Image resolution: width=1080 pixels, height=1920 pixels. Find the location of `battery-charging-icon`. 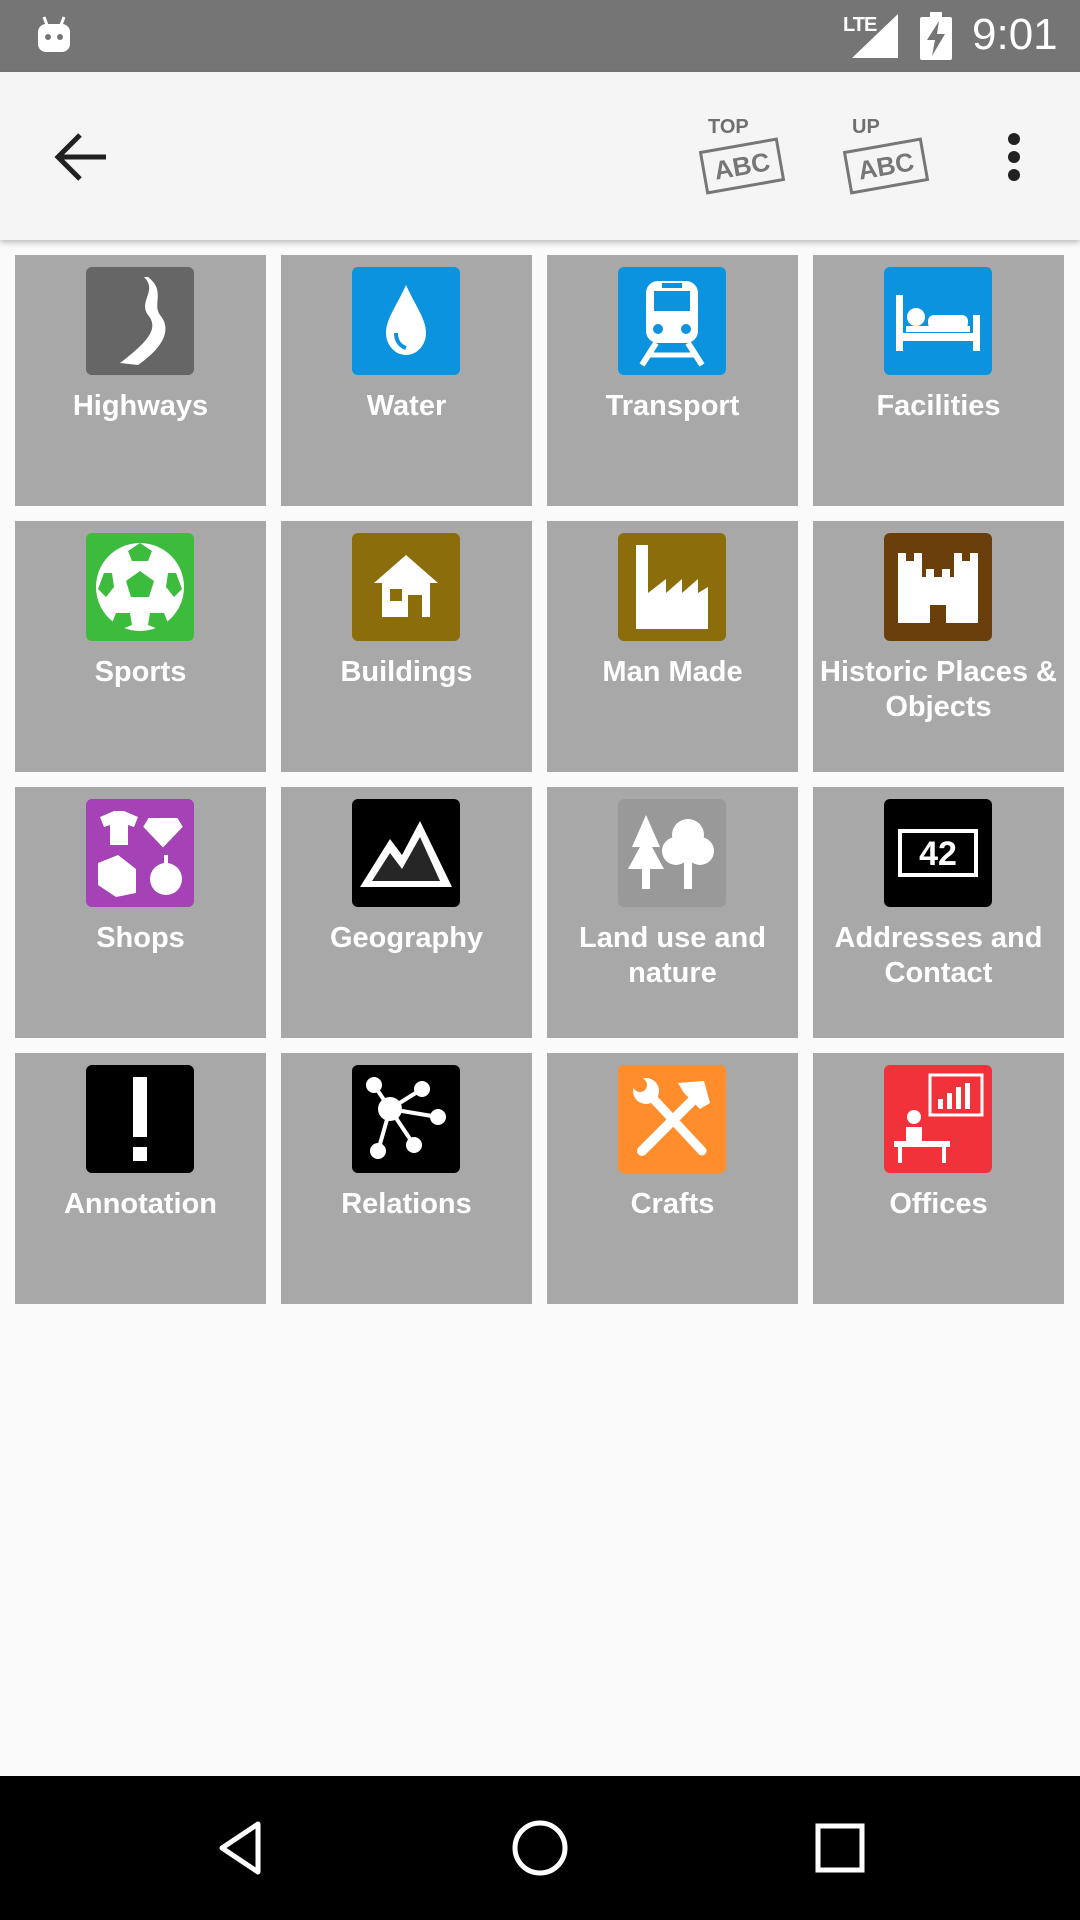

battery-charging-icon is located at coordinates (936, 36).